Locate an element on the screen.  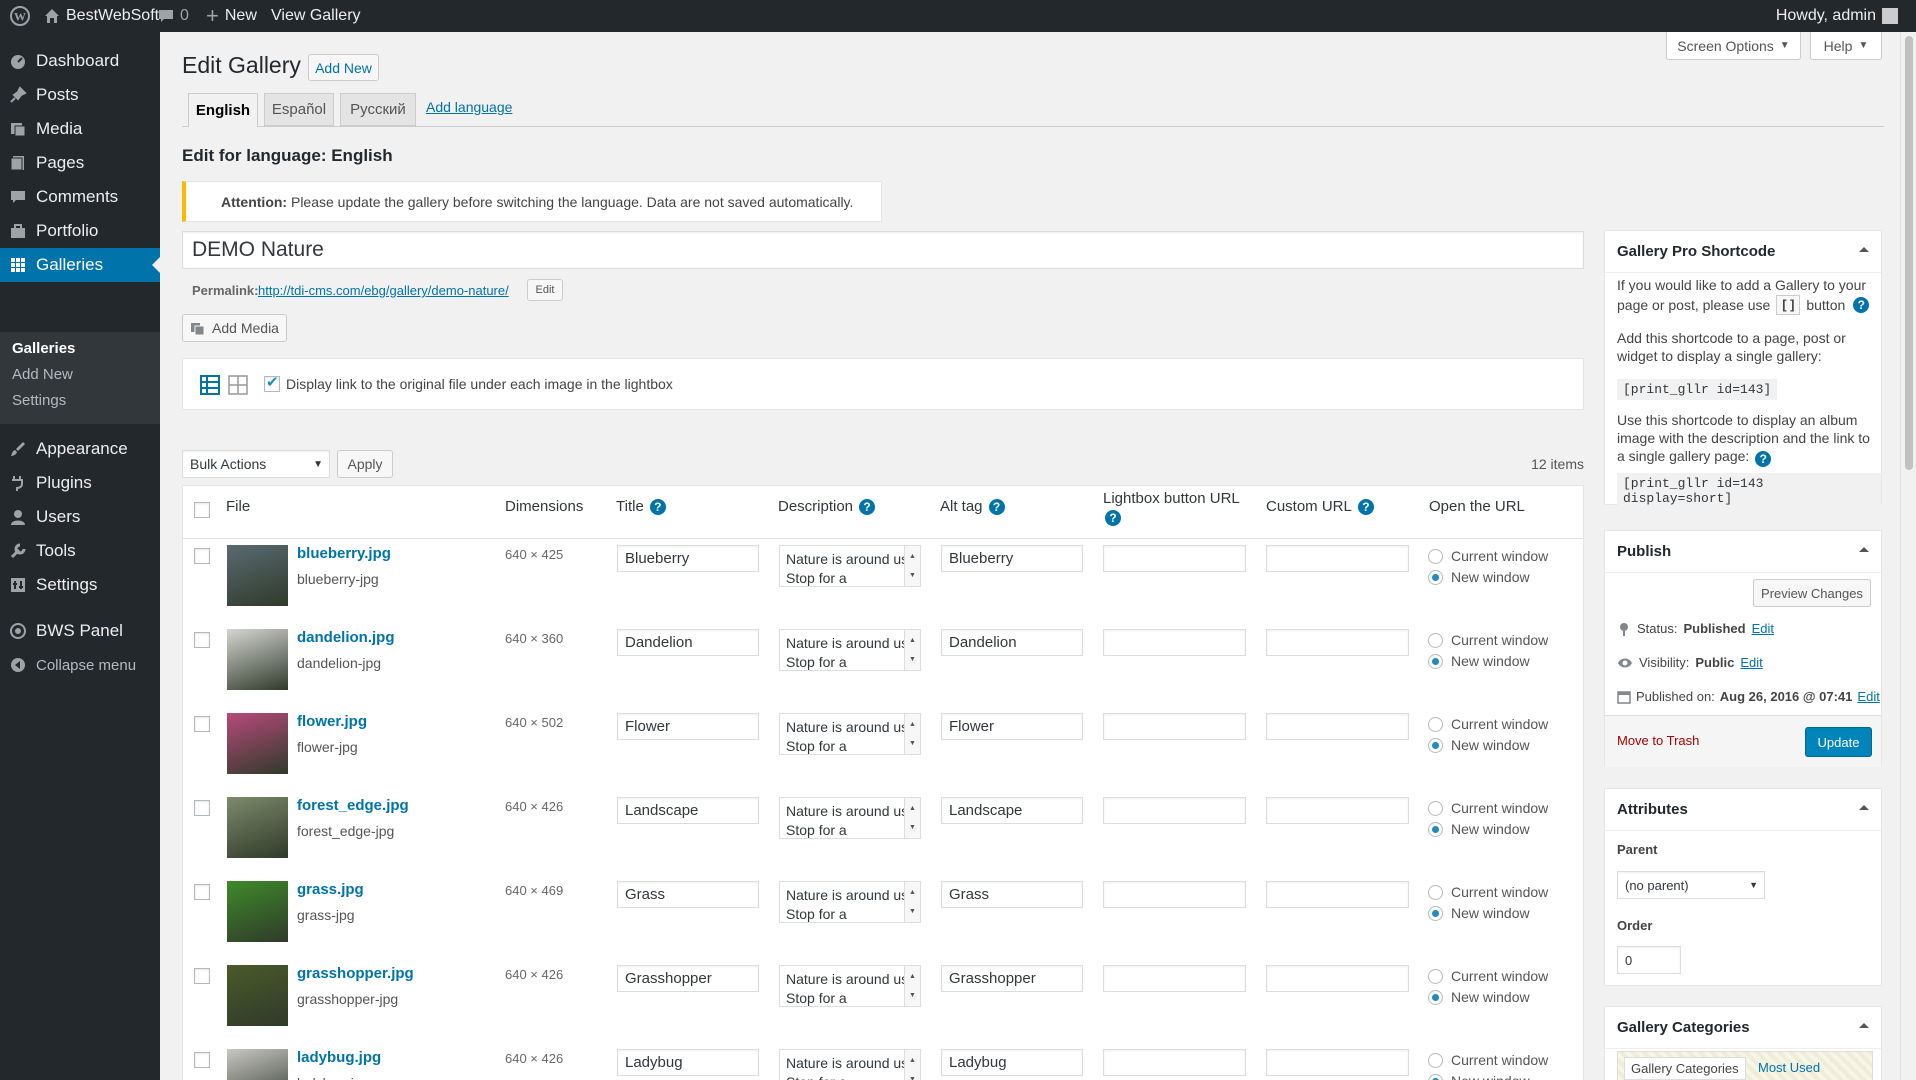
sidebar-item-bws-panel: BWS Panel is located at coordinates (80, 631).